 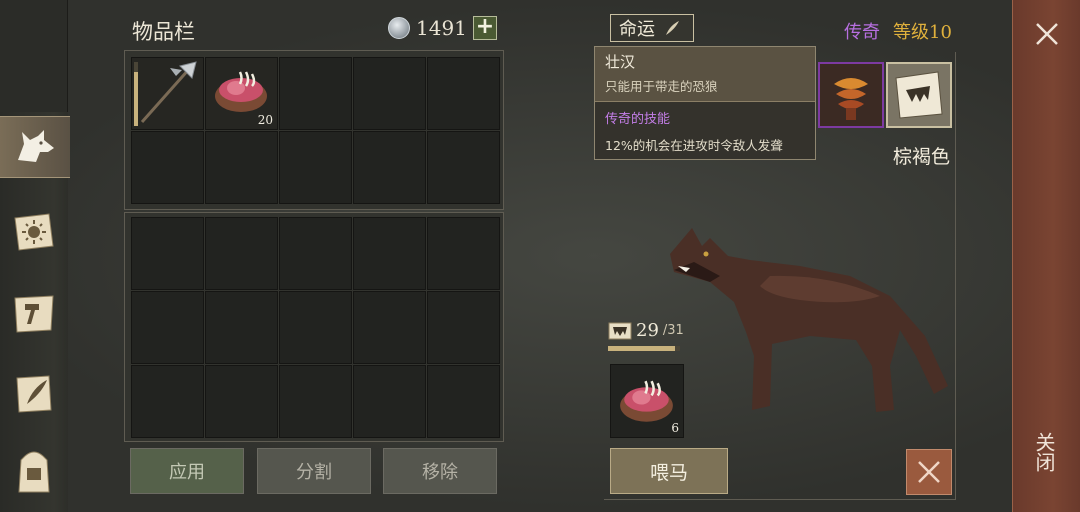 I want to click on food-slot-count: 6, so click(x=675, y=428).